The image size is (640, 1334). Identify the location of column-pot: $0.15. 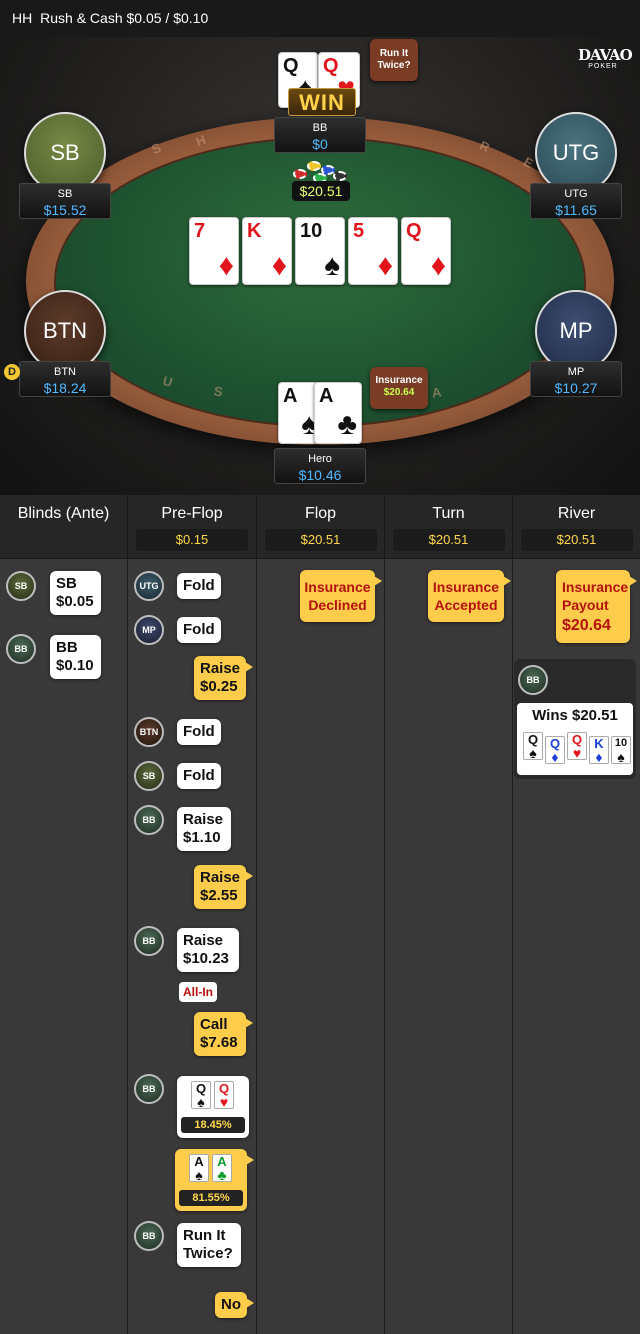
(192, 540).